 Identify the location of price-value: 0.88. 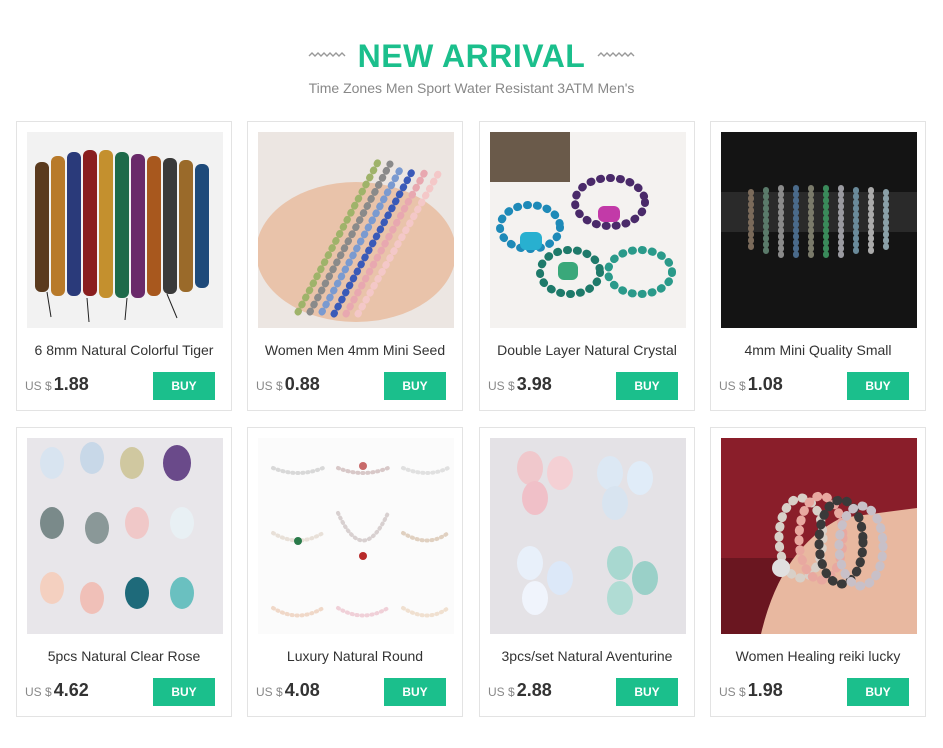
(302, 384).